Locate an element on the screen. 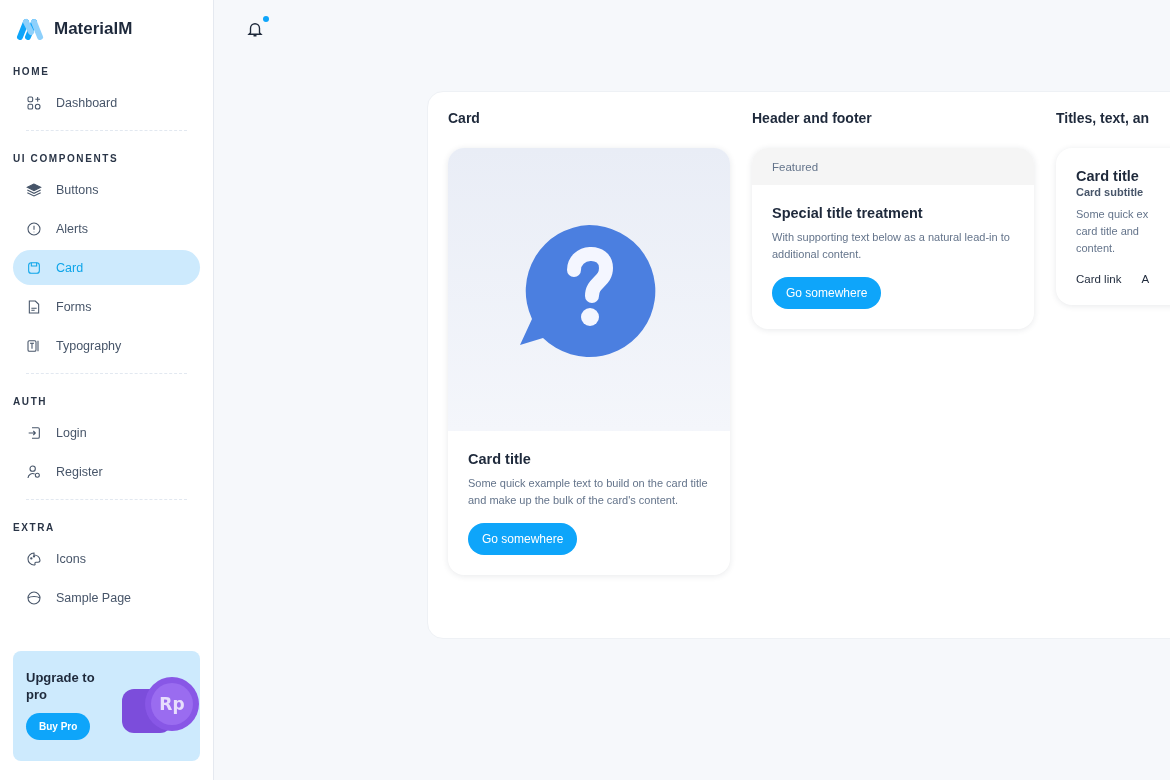 The width and height of the screenshot is (1170, 780). section-heading: Header and footer is located at coordinates (812, 119).